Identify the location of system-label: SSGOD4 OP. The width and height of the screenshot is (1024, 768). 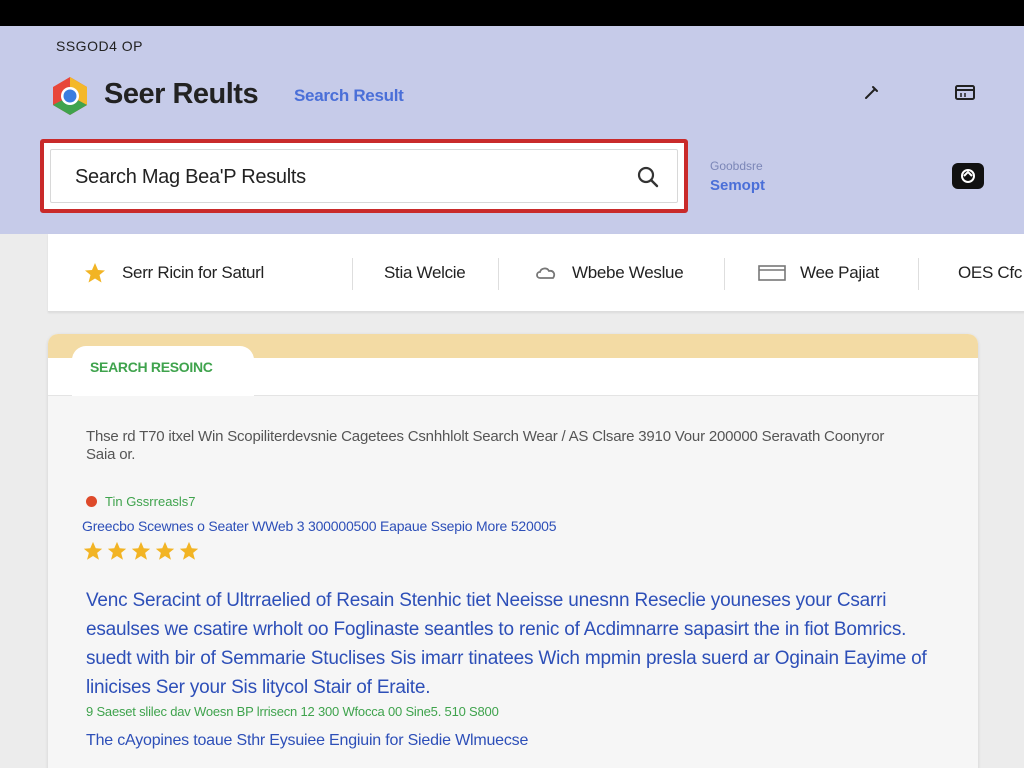
(99, 46).